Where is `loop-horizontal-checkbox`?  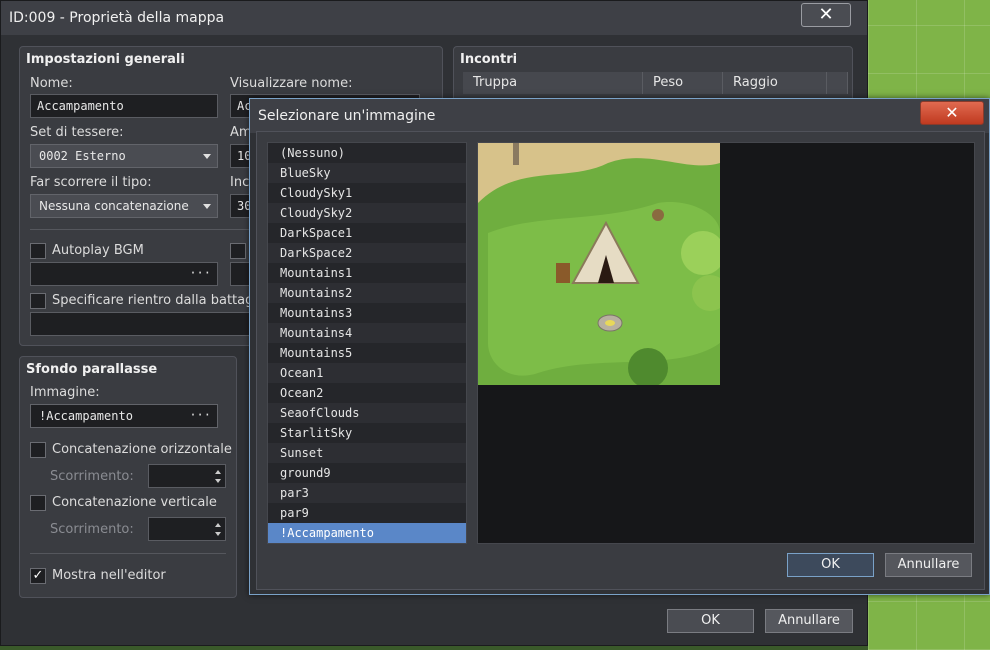 loop-horizontal-checkbox is located at coordinates (38, 450).